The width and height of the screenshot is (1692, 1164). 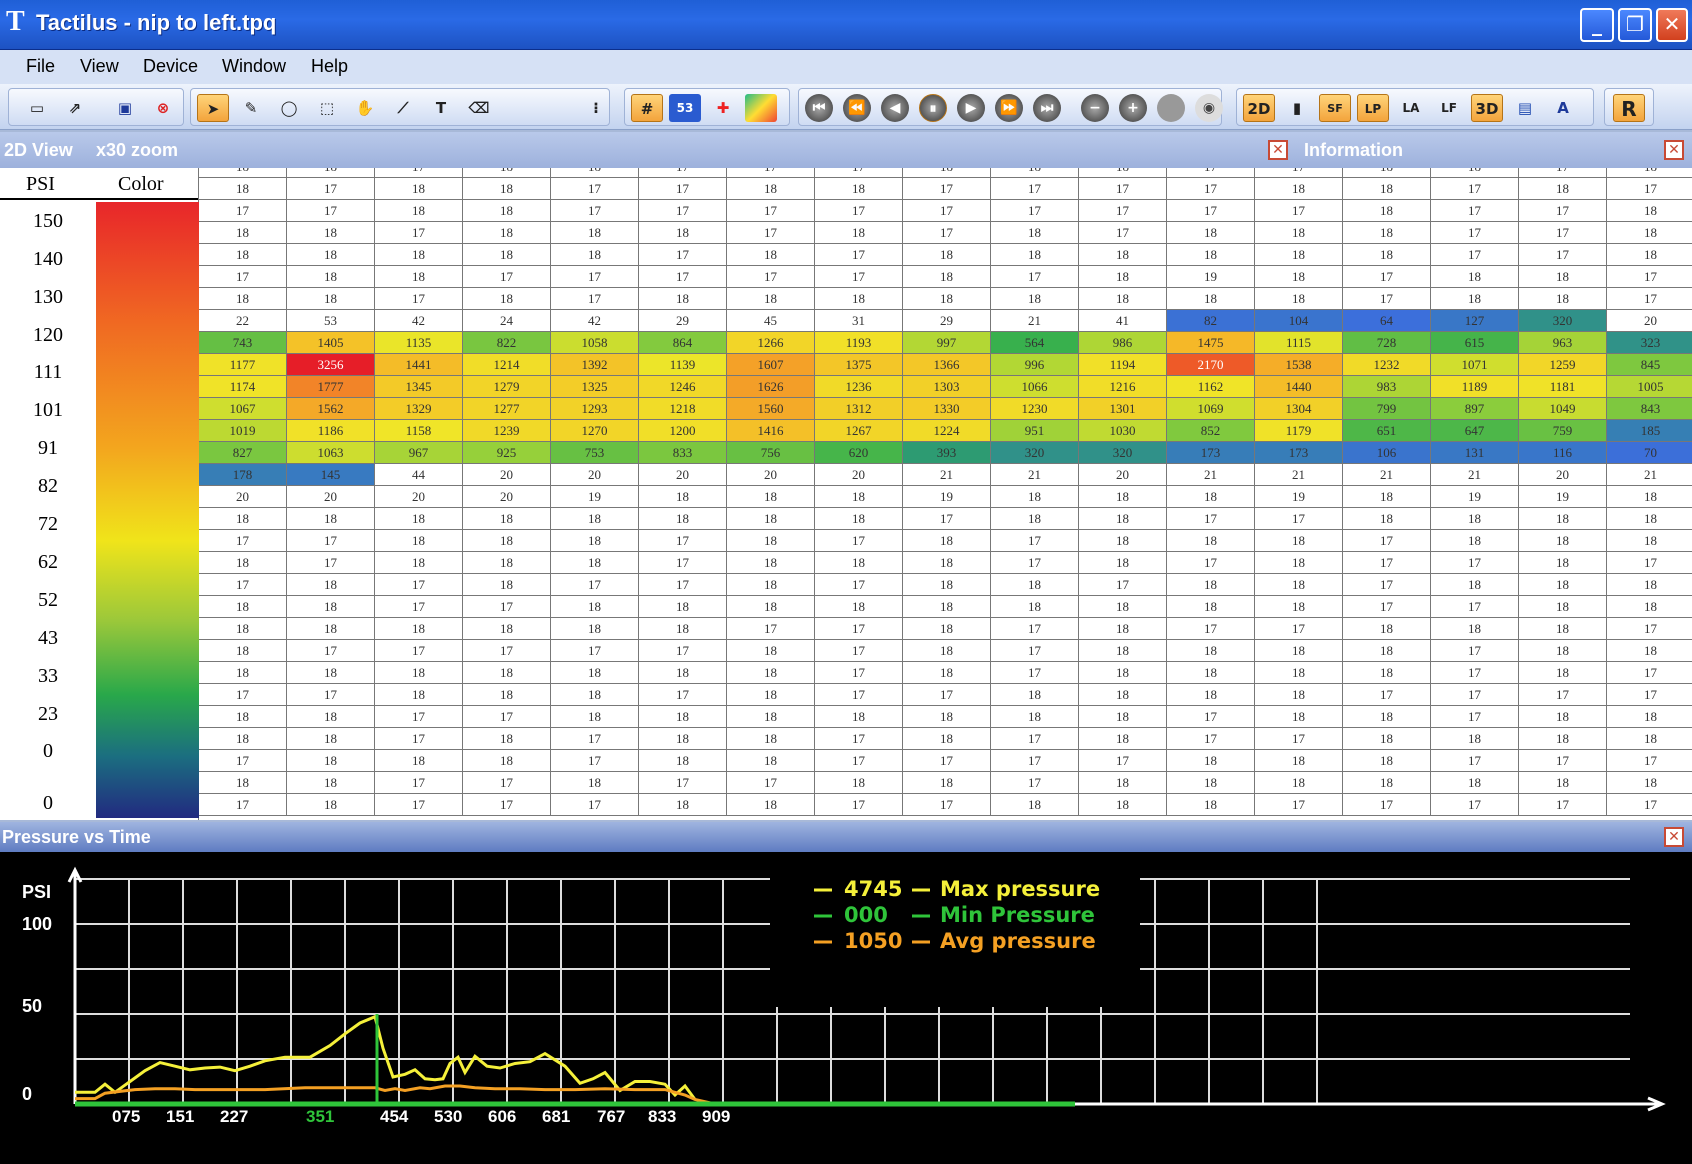 What do you see at coordinates (1649, 453) in the screenshot?
I see `grid-cell: 70` at bounding box center [1649, 453].